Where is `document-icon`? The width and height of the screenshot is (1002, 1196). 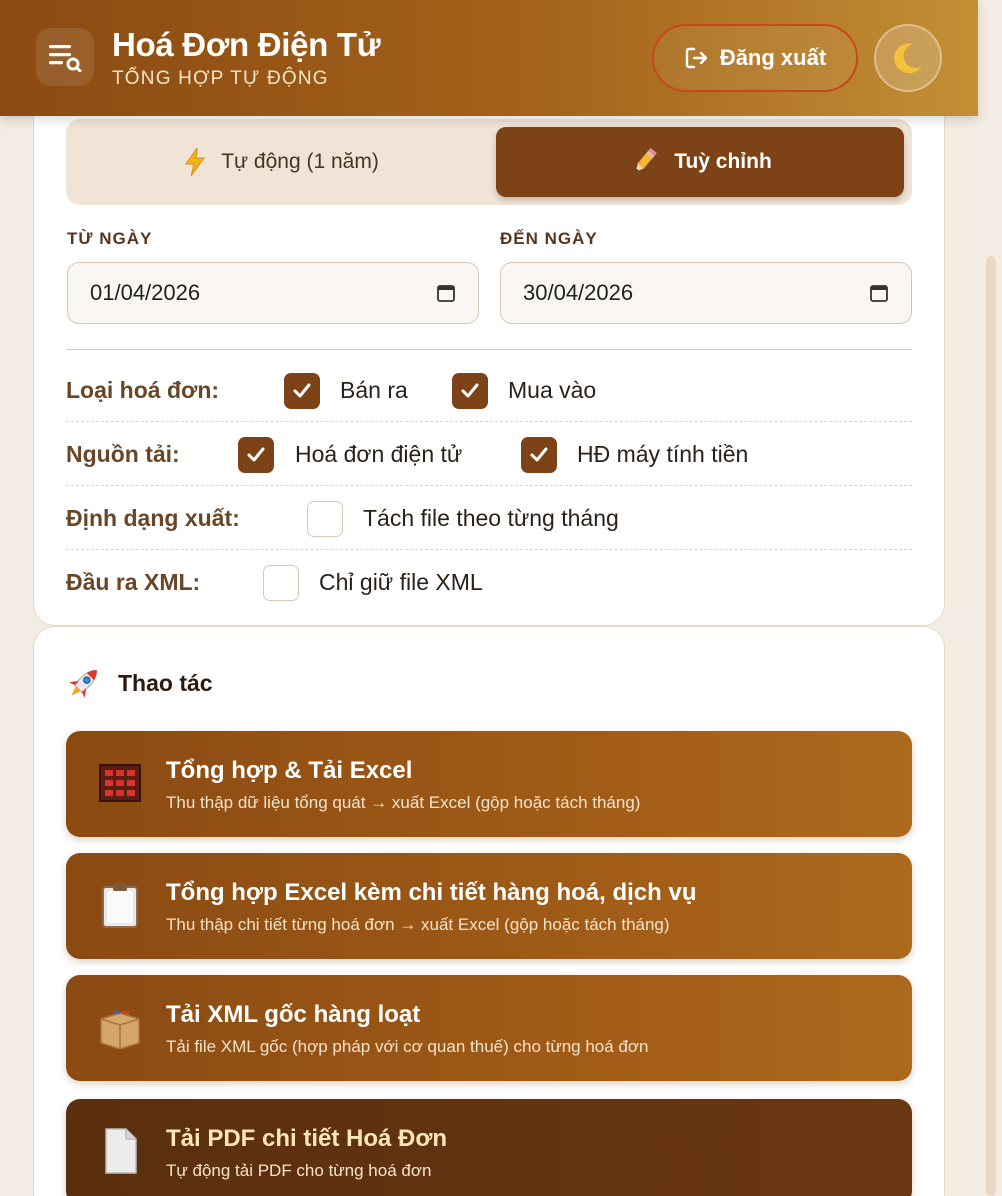
document-icon is located at coordinates (121, 1151).